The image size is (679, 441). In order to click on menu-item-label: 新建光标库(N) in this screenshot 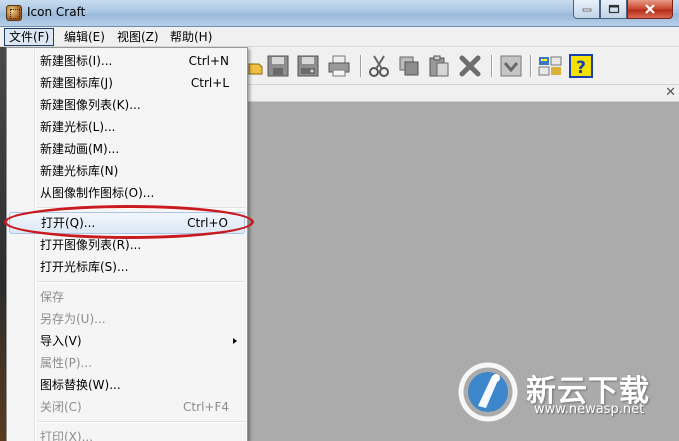, I will do `click(79, 171)`.